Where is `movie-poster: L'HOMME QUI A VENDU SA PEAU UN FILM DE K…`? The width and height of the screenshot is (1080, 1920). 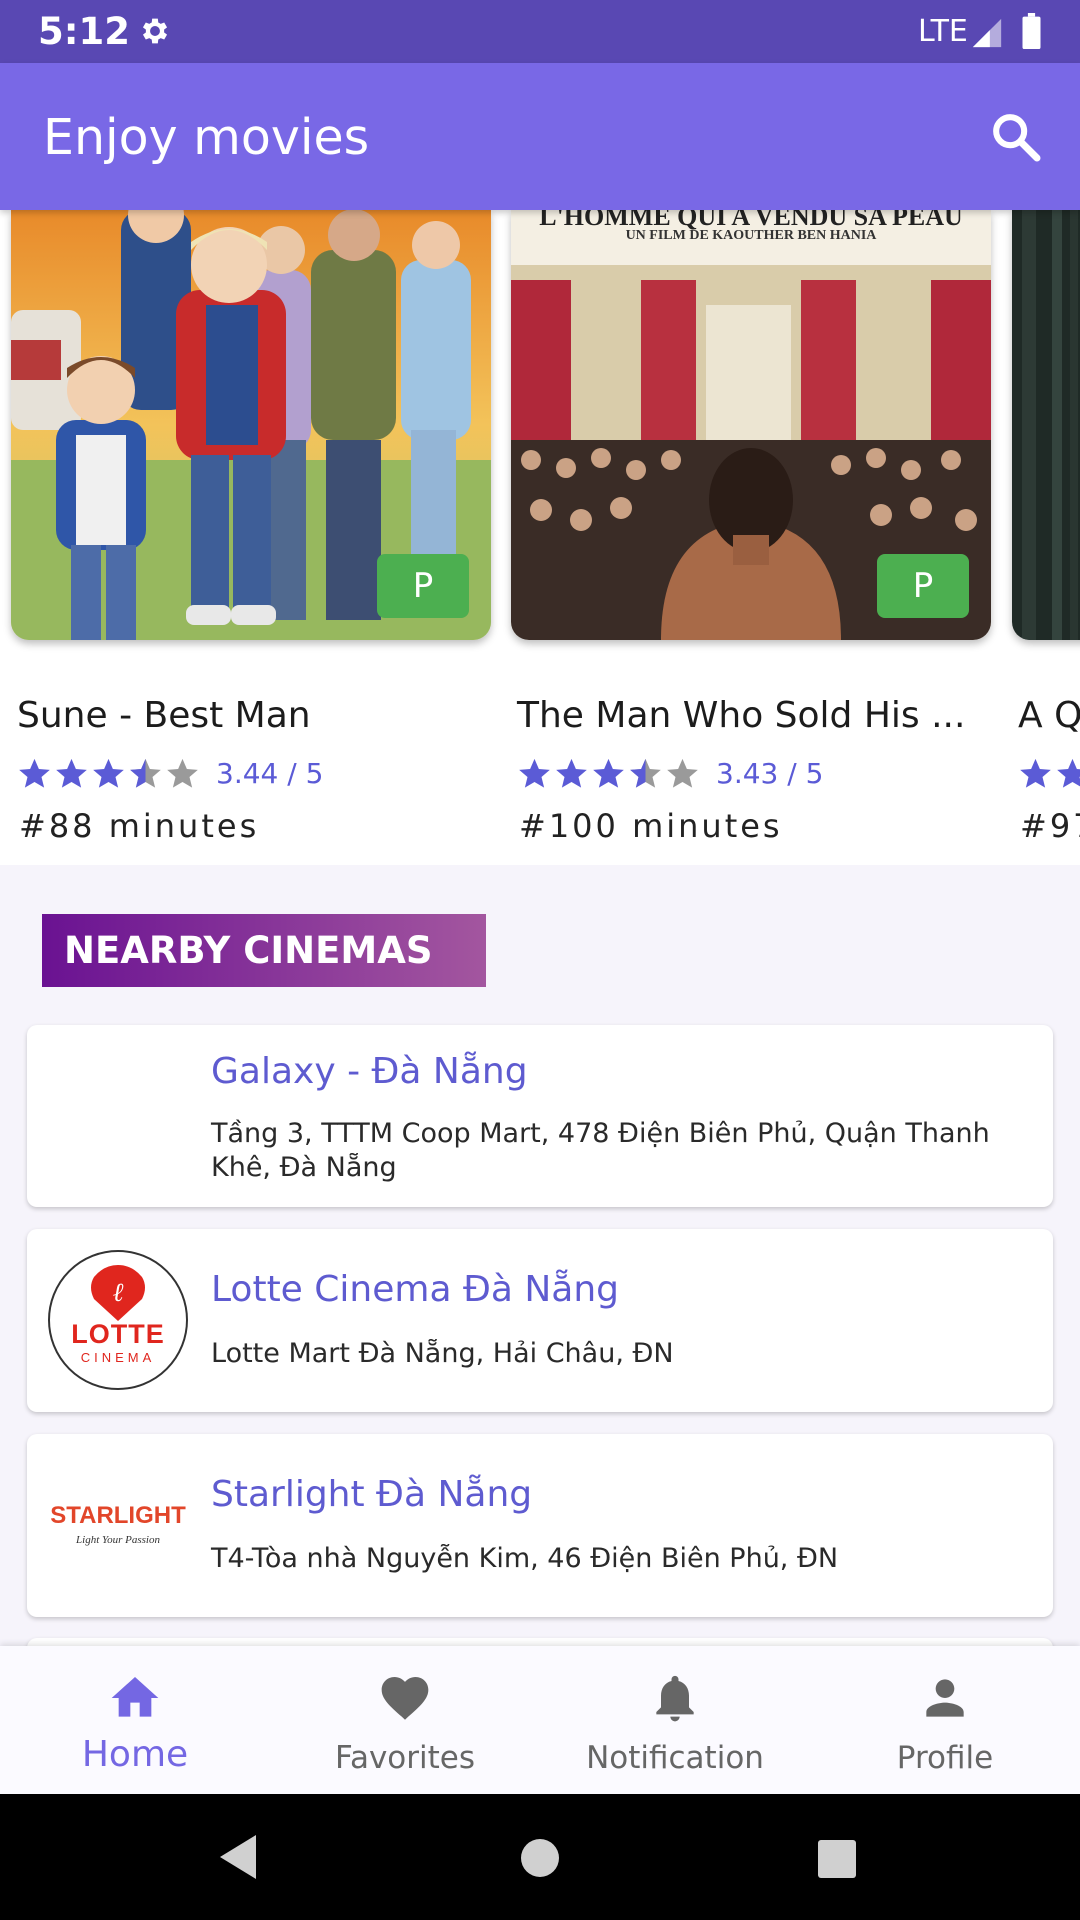
movie-poster: L'HOMME QUI A VENDU SA PEAU UN FILM DE K… is located at coordinates (751, 425).